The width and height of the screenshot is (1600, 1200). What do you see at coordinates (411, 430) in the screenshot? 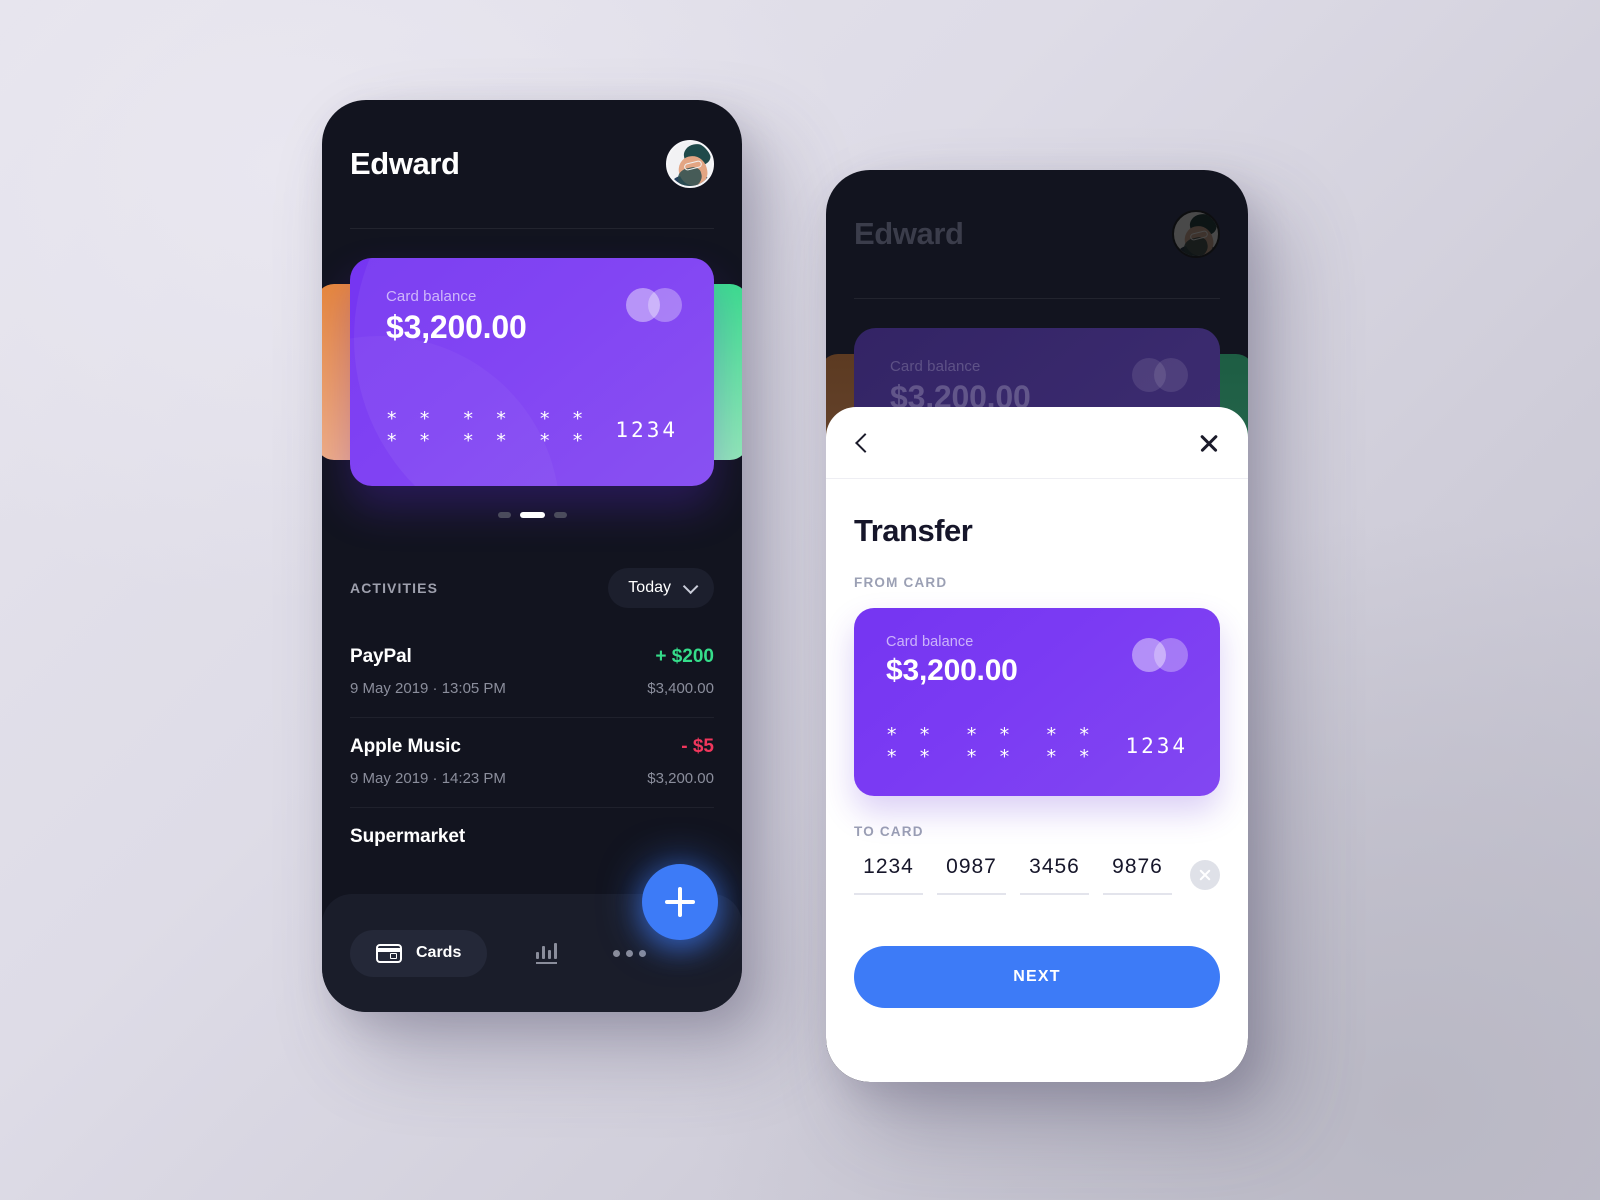
I see `card-number-group-1: * * * *` at bounding box center [411, 430].